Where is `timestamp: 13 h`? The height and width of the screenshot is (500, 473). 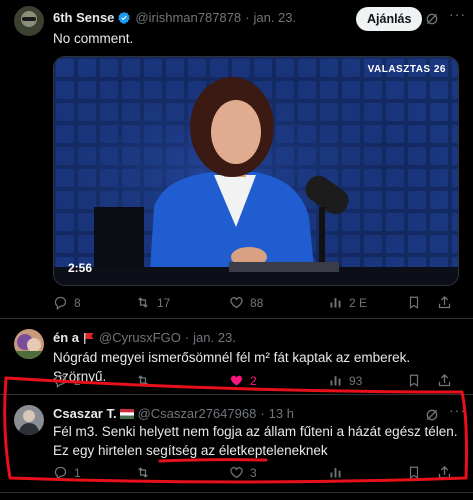 timestamp: 13 h is located at coordinates (281, 413).